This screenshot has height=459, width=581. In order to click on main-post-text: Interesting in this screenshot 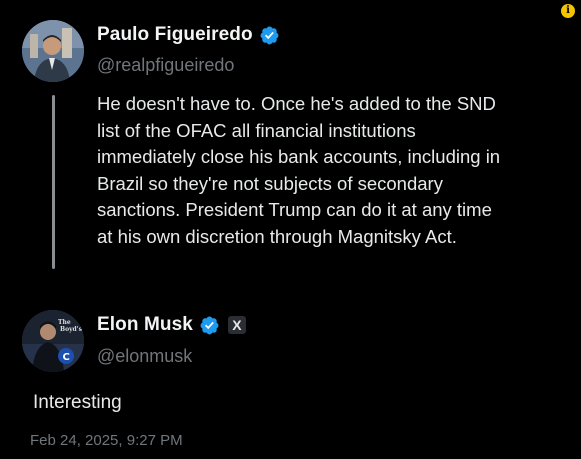, I will do `click(77, 402)`.